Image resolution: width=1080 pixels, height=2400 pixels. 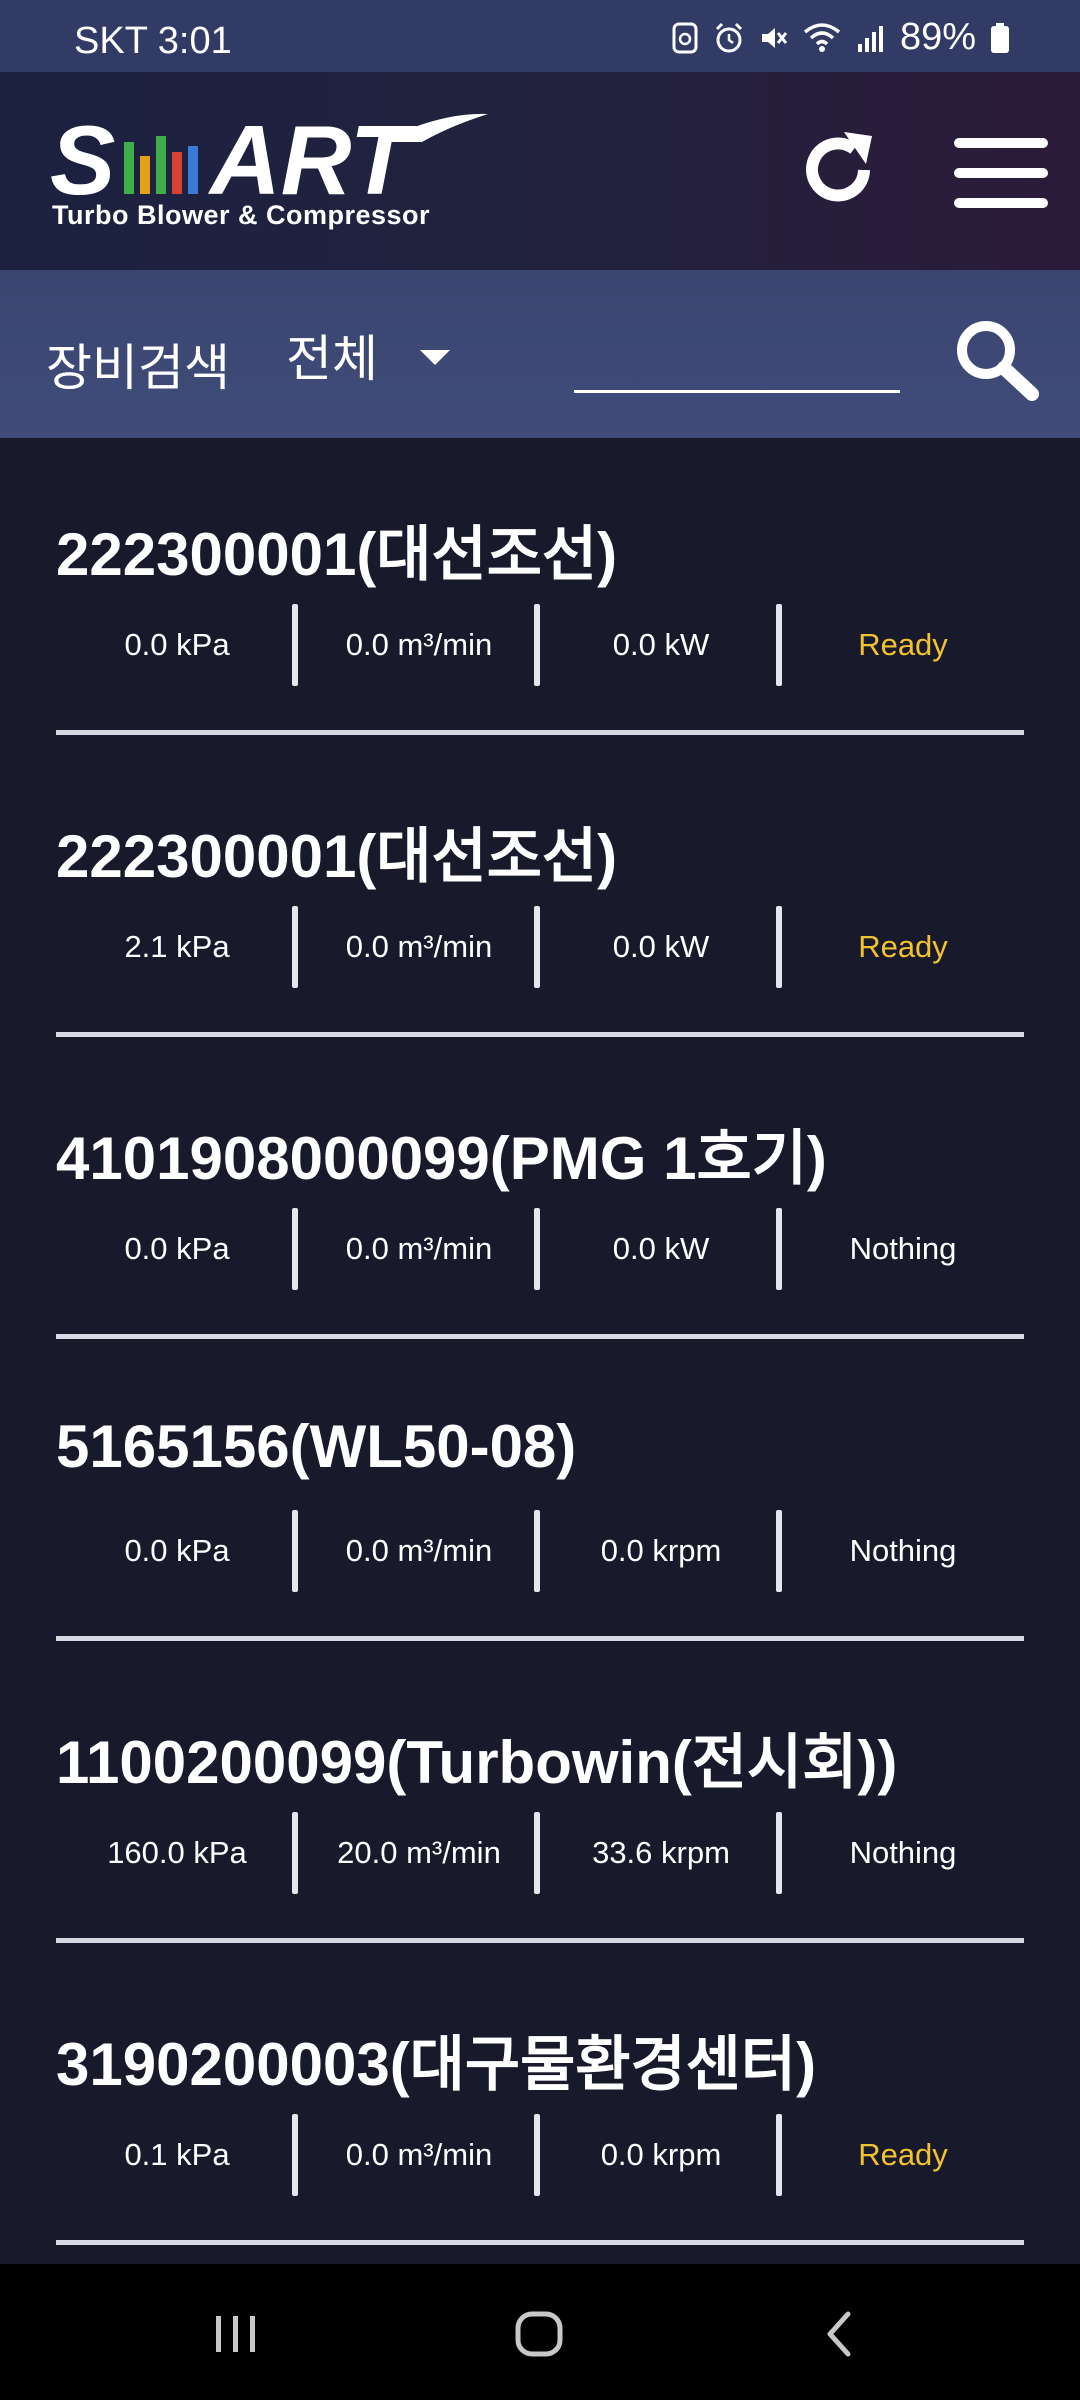 I want to click on hamburger-menu-button, so click(x=1001, y=173).